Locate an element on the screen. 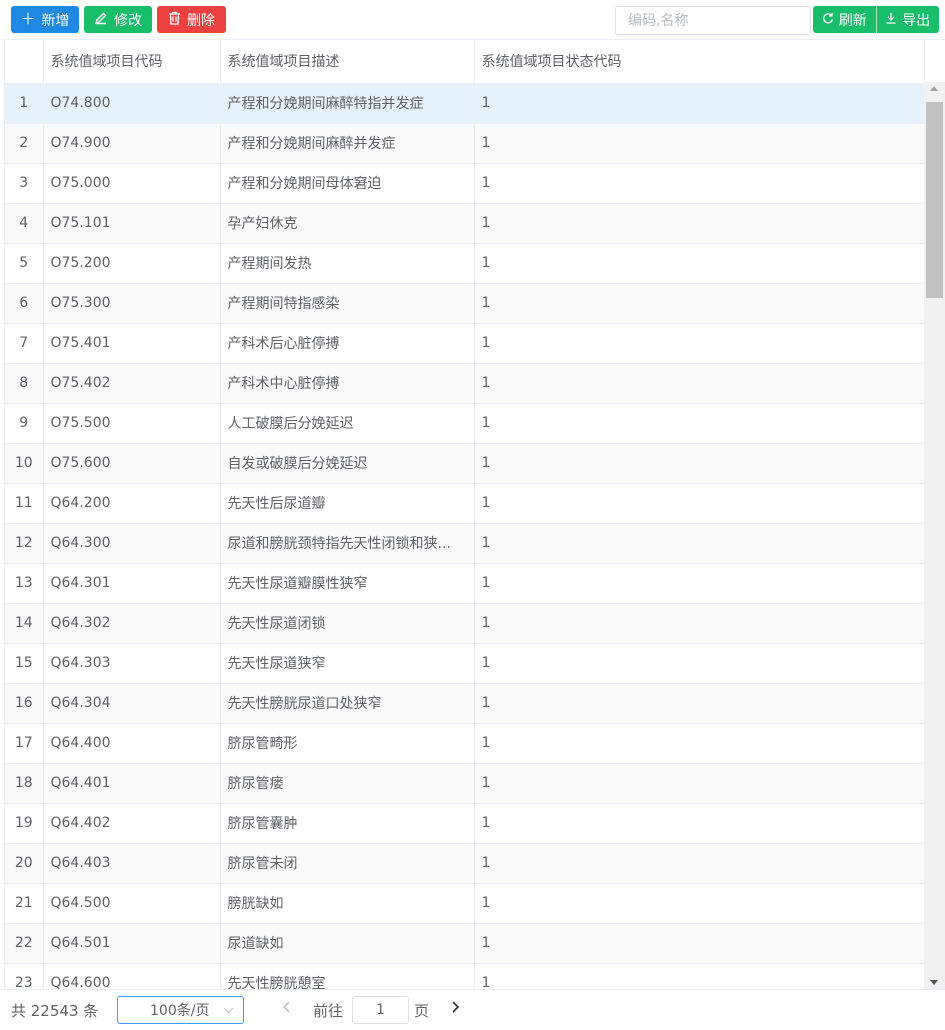  row-code: O75.101 is located at coordinates (132, 223).